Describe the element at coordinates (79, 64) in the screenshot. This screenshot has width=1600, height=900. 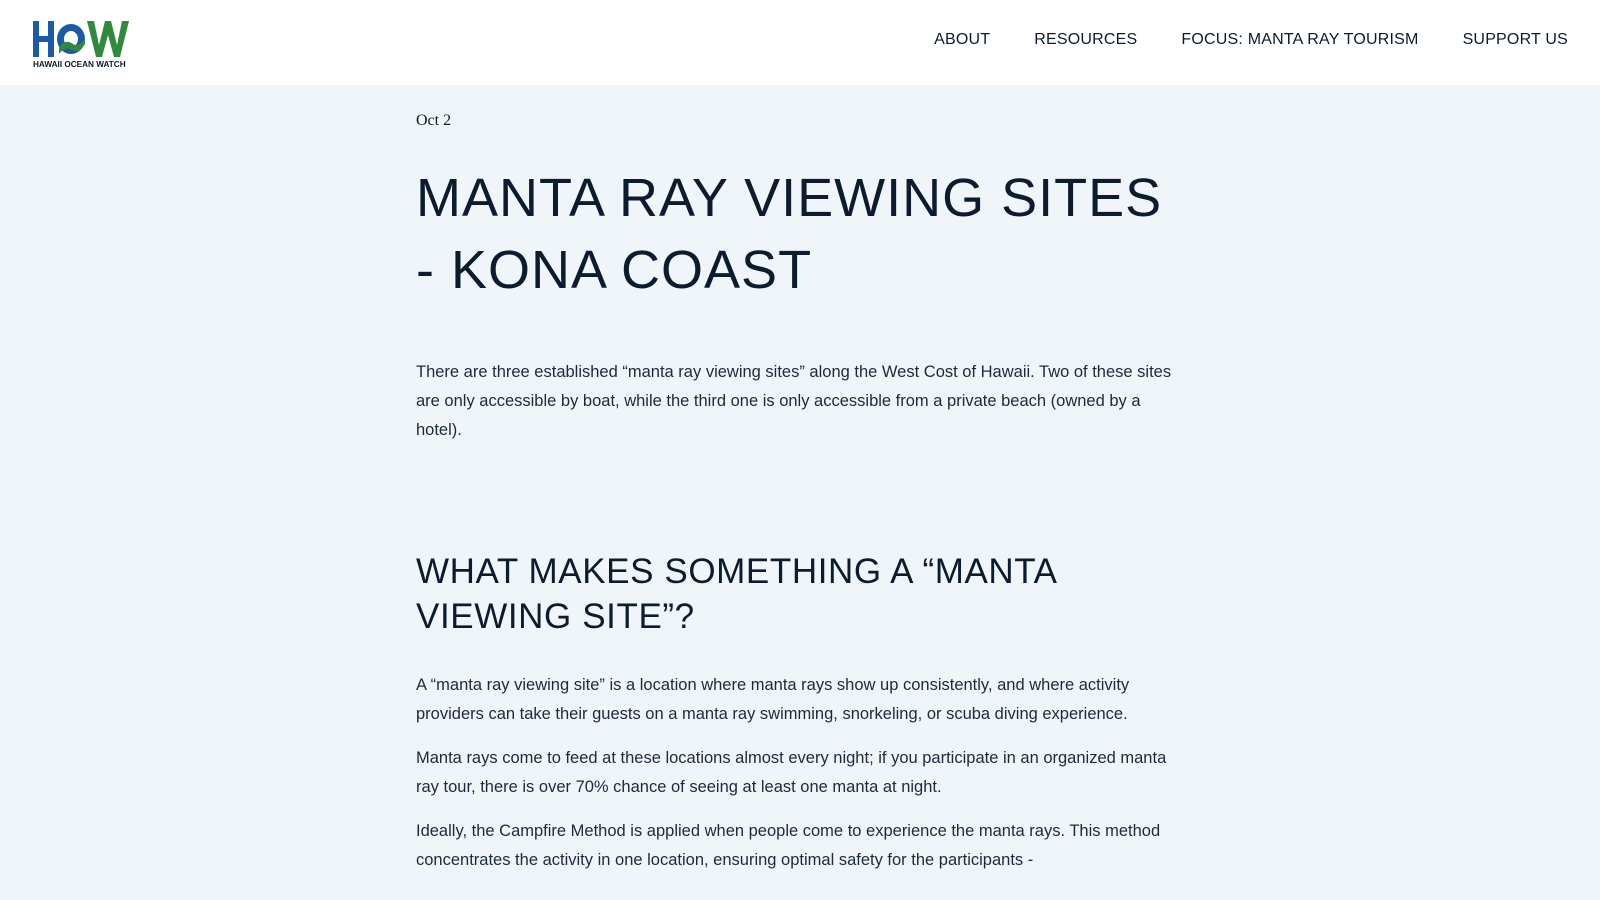
I see `svg-text: HAWAII OCEAN WATCH` at that location.